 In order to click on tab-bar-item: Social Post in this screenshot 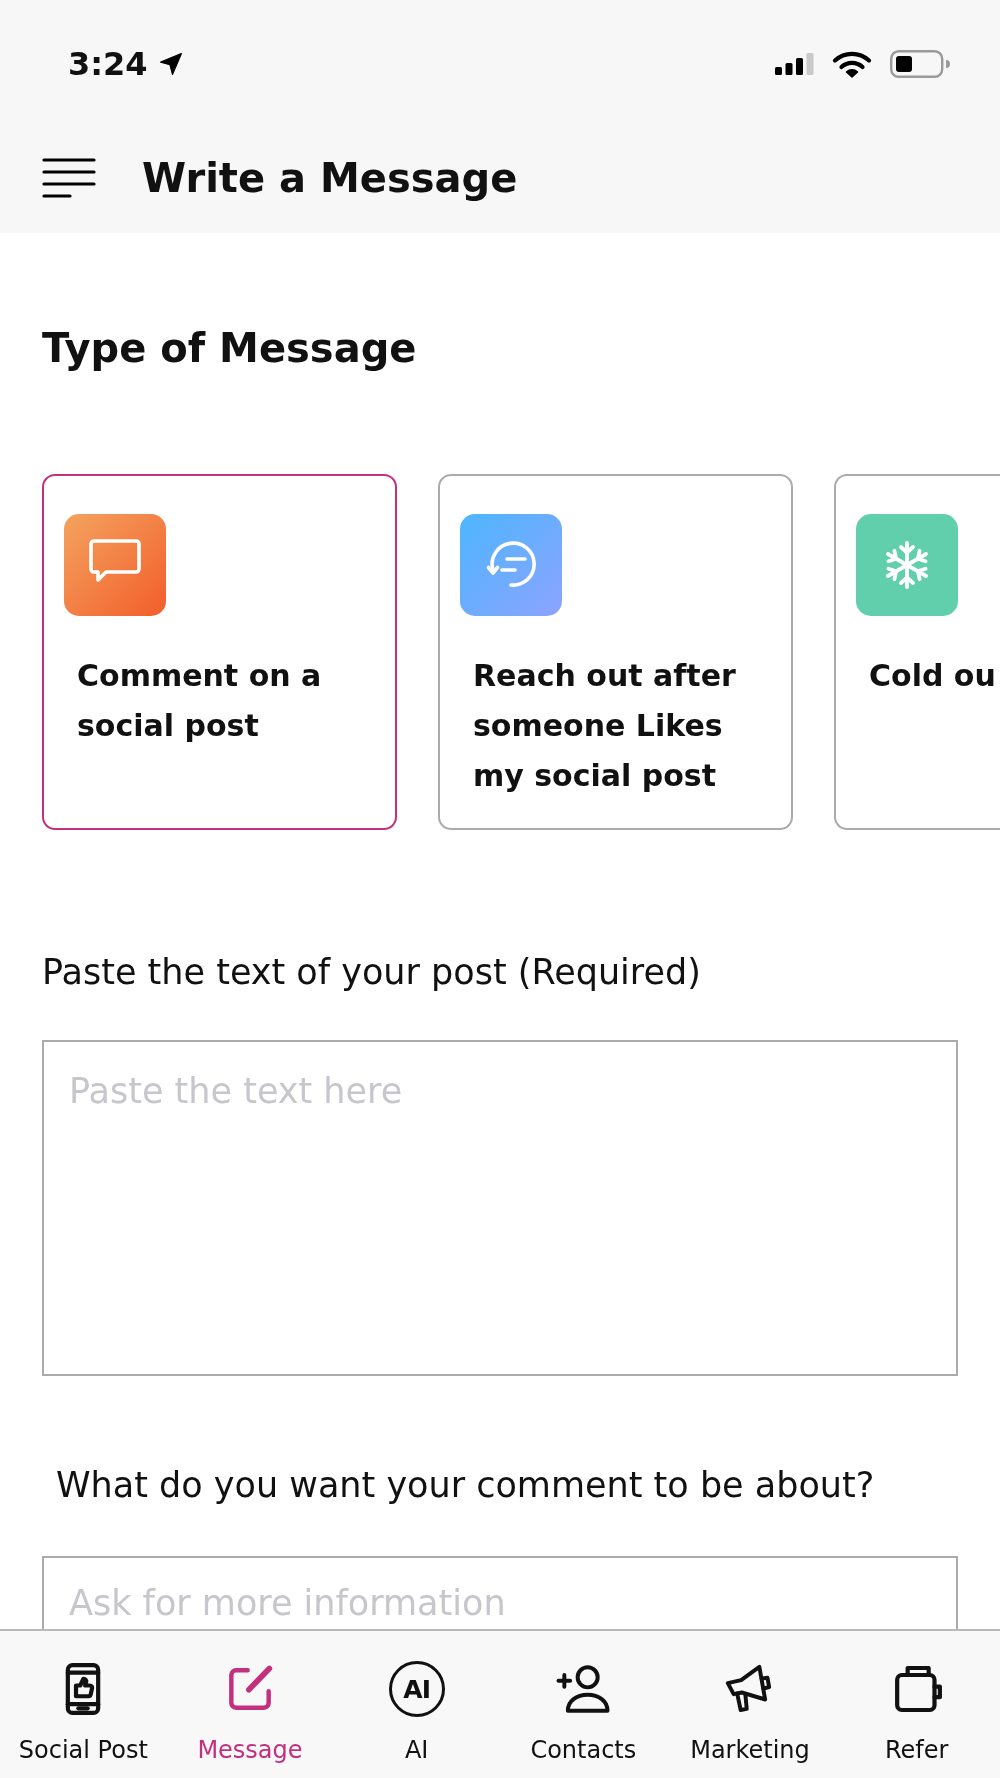, I will do `click(83, 1713)`.